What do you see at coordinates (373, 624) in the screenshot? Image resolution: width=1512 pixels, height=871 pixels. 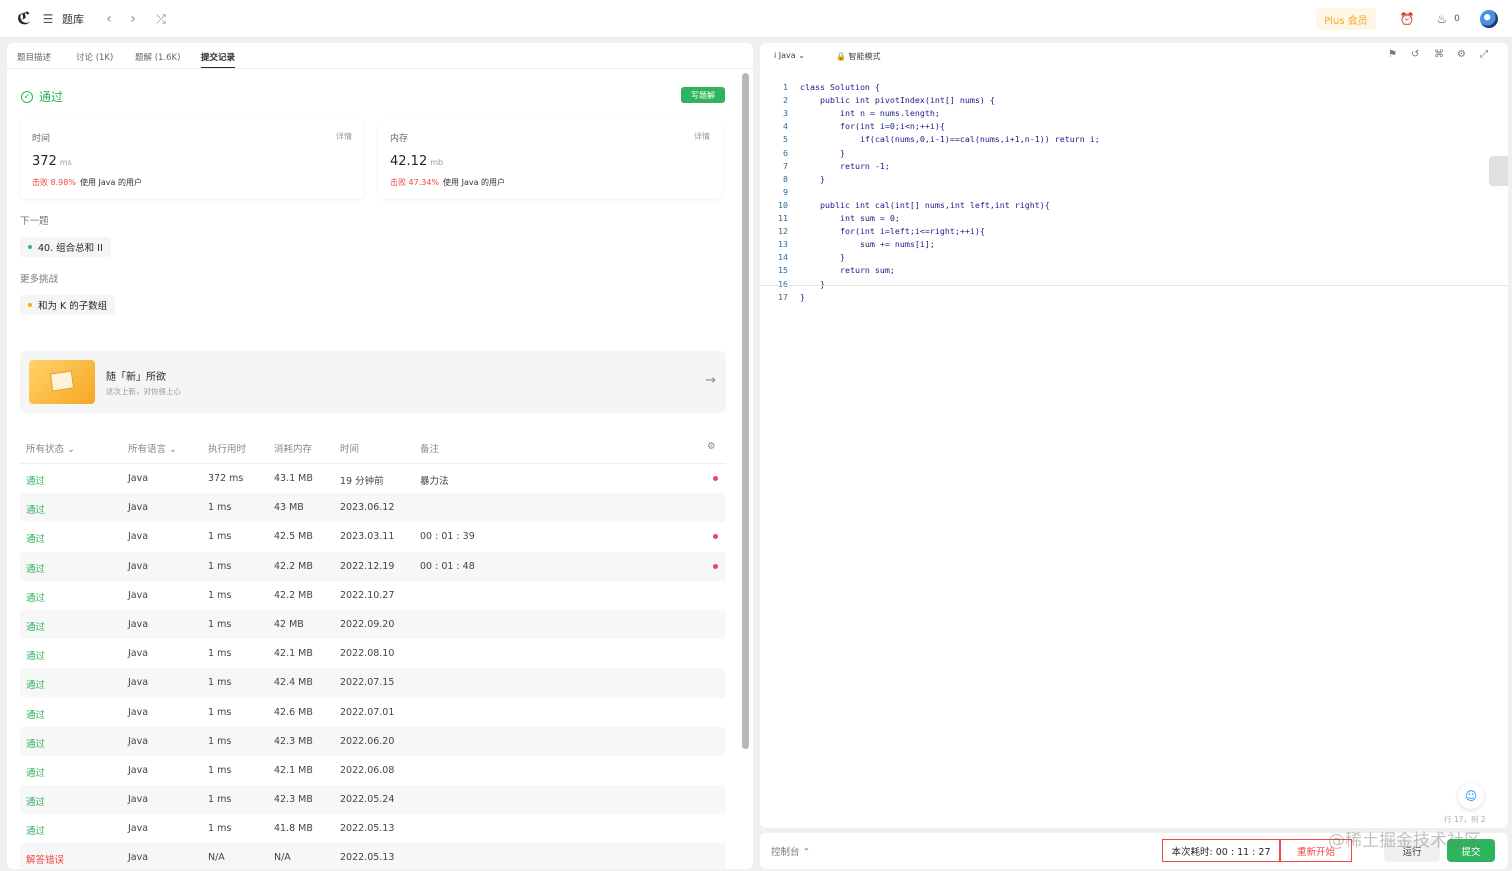 I see `table-row: 通过 Java 1 ms 42 MB 2022.09.20` at bounding box center [373, 624].